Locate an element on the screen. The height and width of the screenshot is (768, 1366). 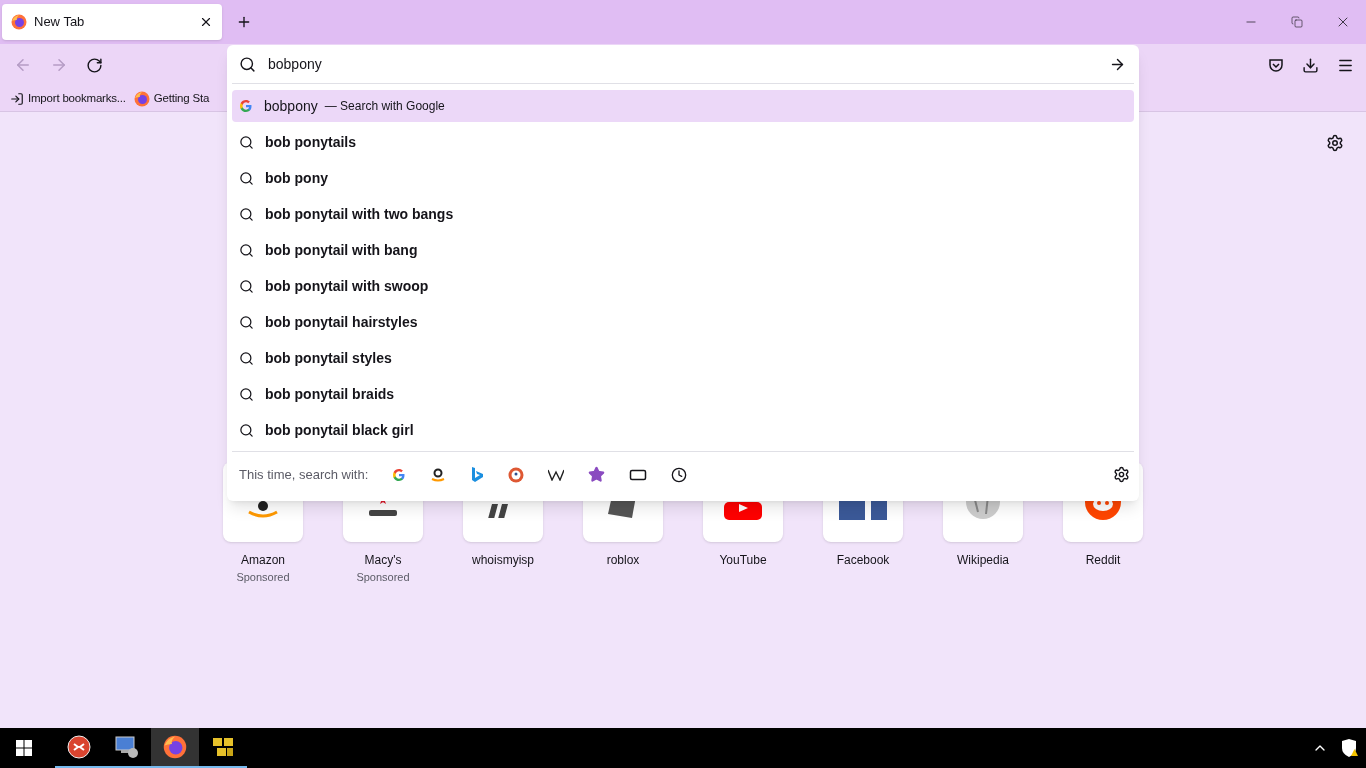
computer-icon is located at coordinates (127, 747).